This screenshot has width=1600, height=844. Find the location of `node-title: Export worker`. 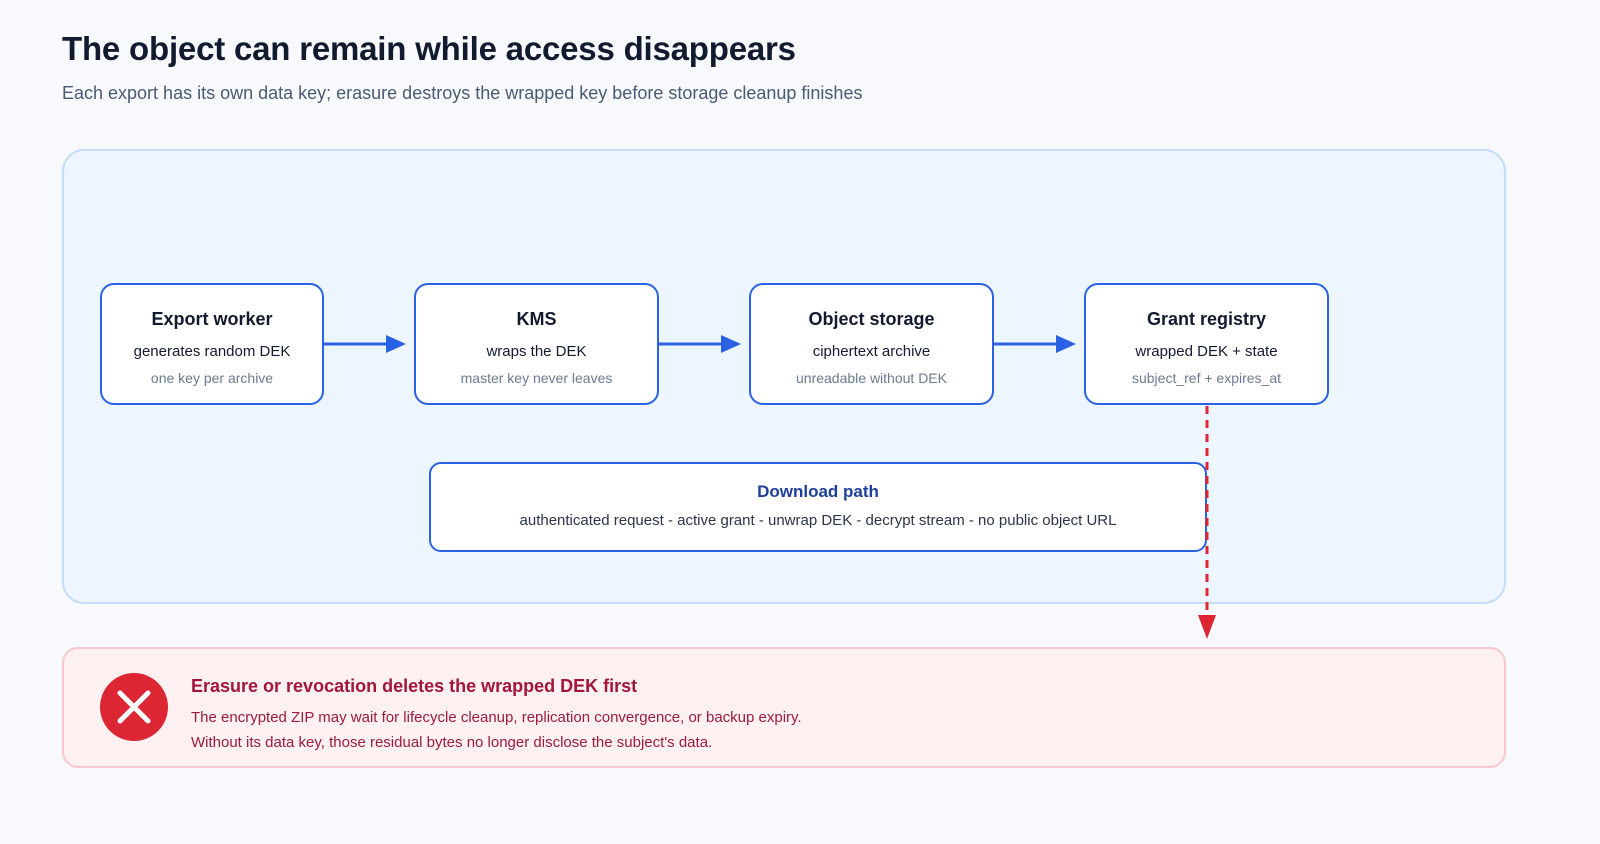

node-title: Export worker is located at coordinates (212, 319).